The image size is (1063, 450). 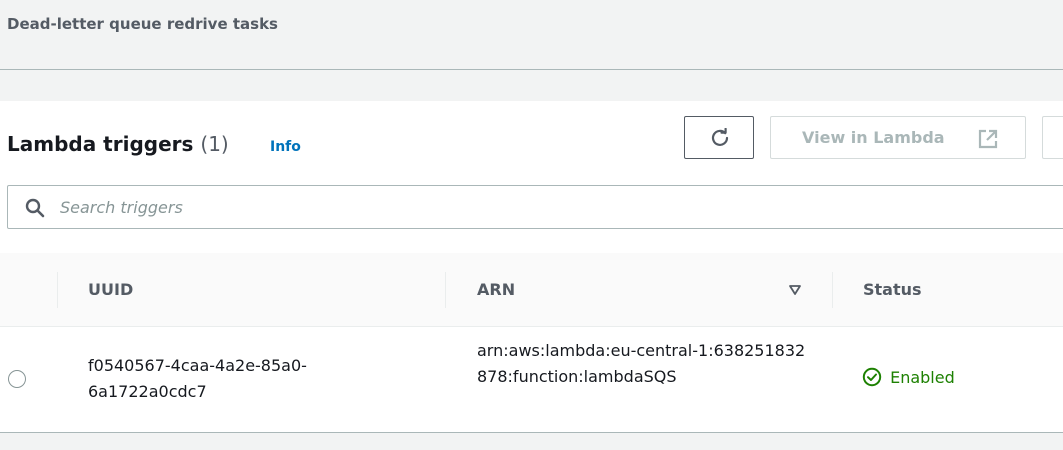 I want to click on column-header-arn: ARN, so click(x=496, y=289).